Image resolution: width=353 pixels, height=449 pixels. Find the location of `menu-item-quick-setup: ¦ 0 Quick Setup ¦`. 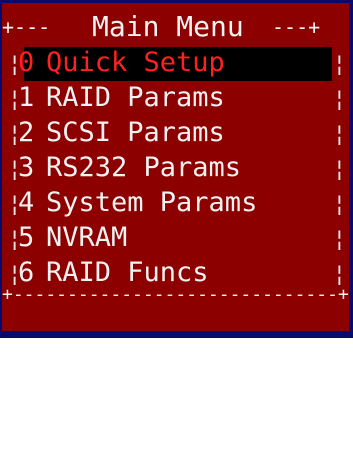

menu-item-quick-setup: ¦ 0 Quick Setup ¦ is located at coordinates (178, 63).